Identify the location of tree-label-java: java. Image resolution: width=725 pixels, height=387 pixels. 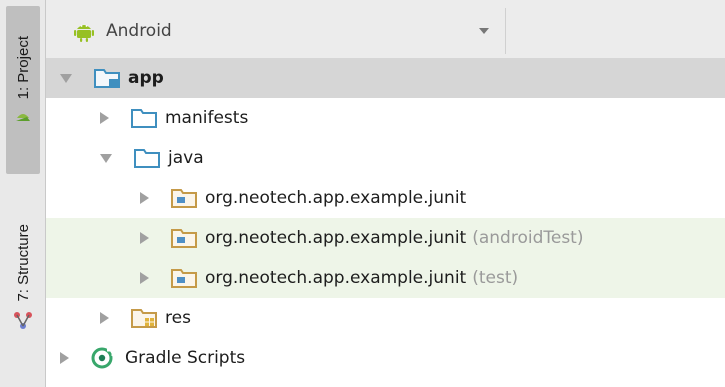
(186, 158).